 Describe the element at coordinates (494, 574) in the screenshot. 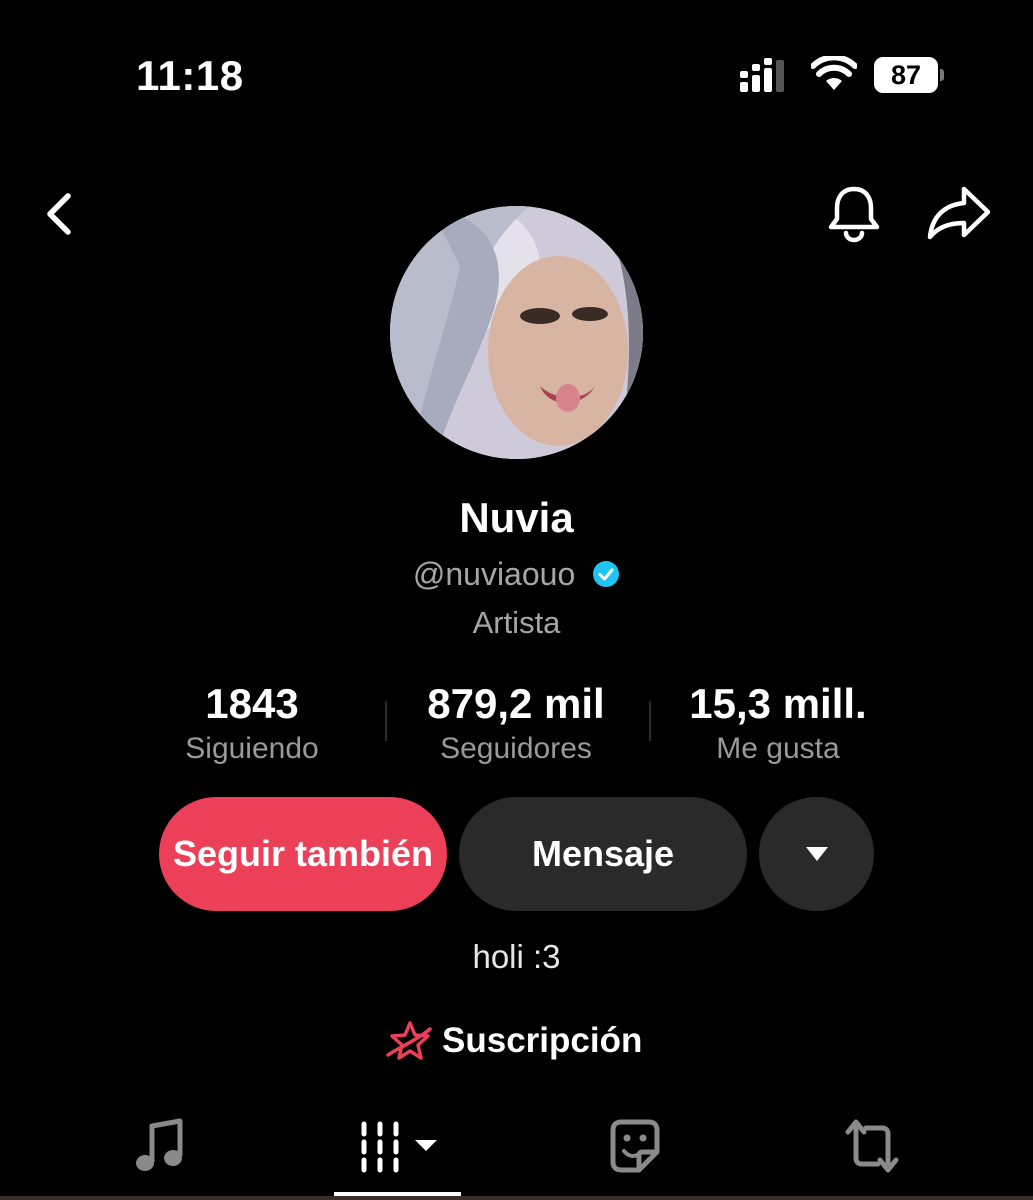

I see `profile-handle: @nuviaouo` at that location.